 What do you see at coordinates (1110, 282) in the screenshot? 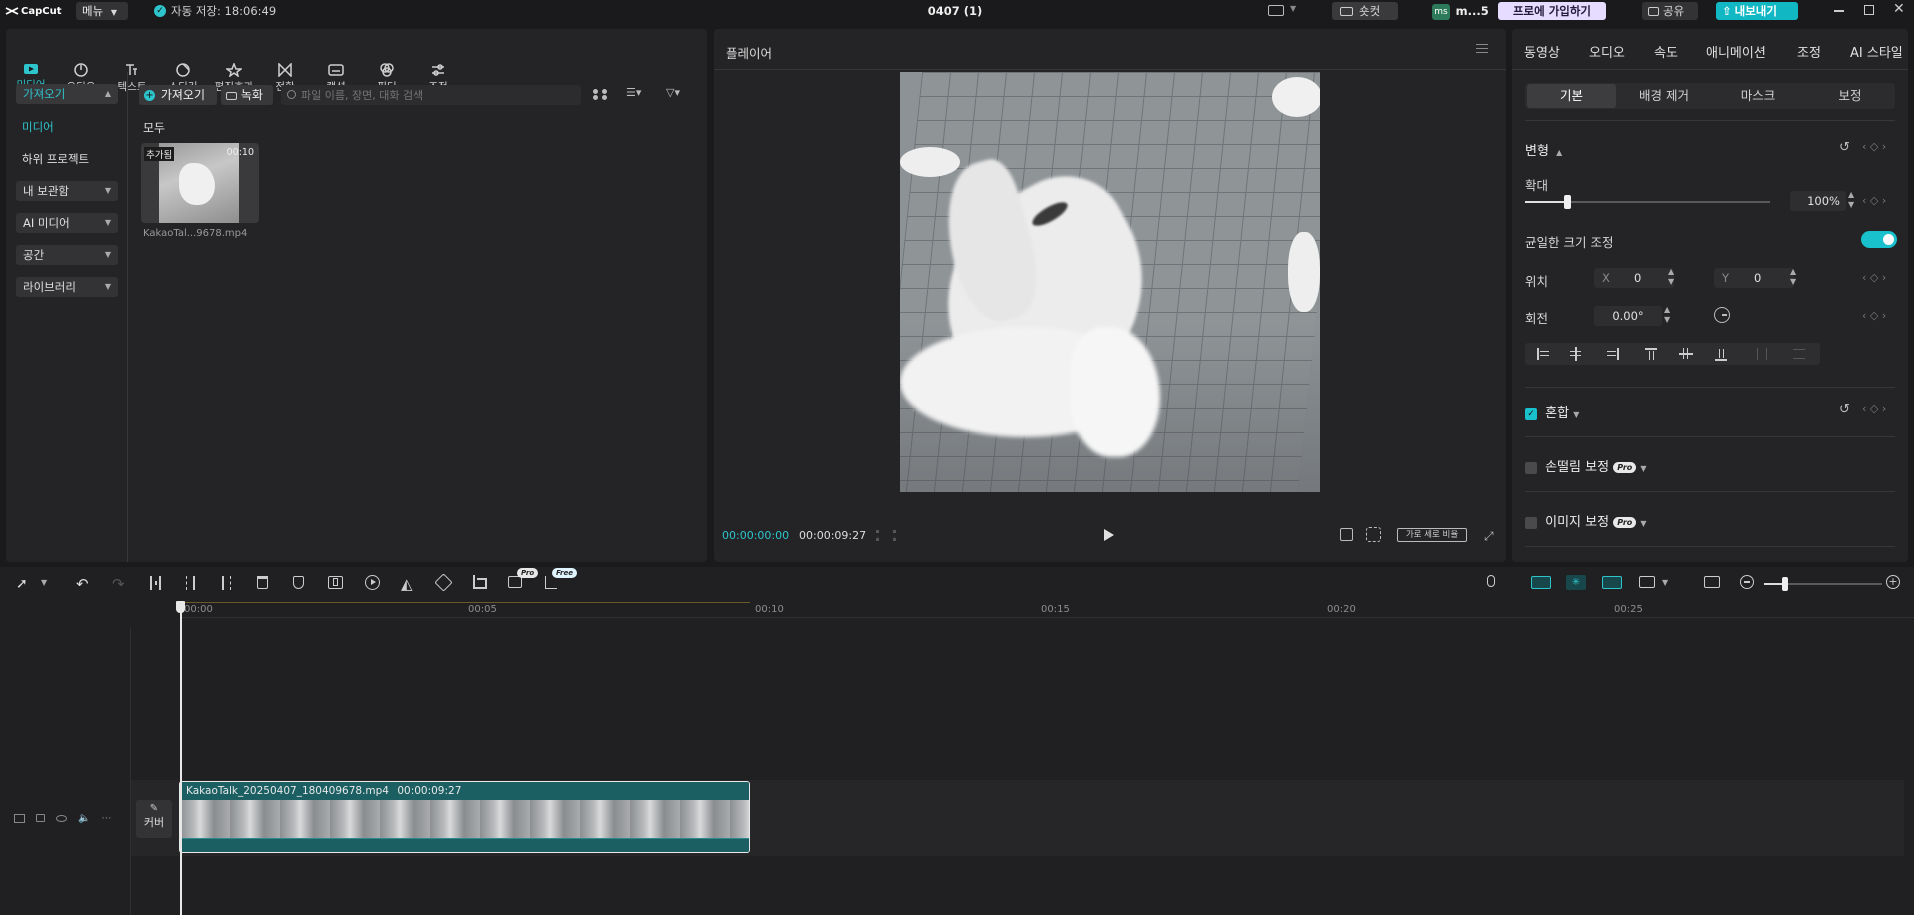
I see `video-preview` at bounding box center [1110, 282].